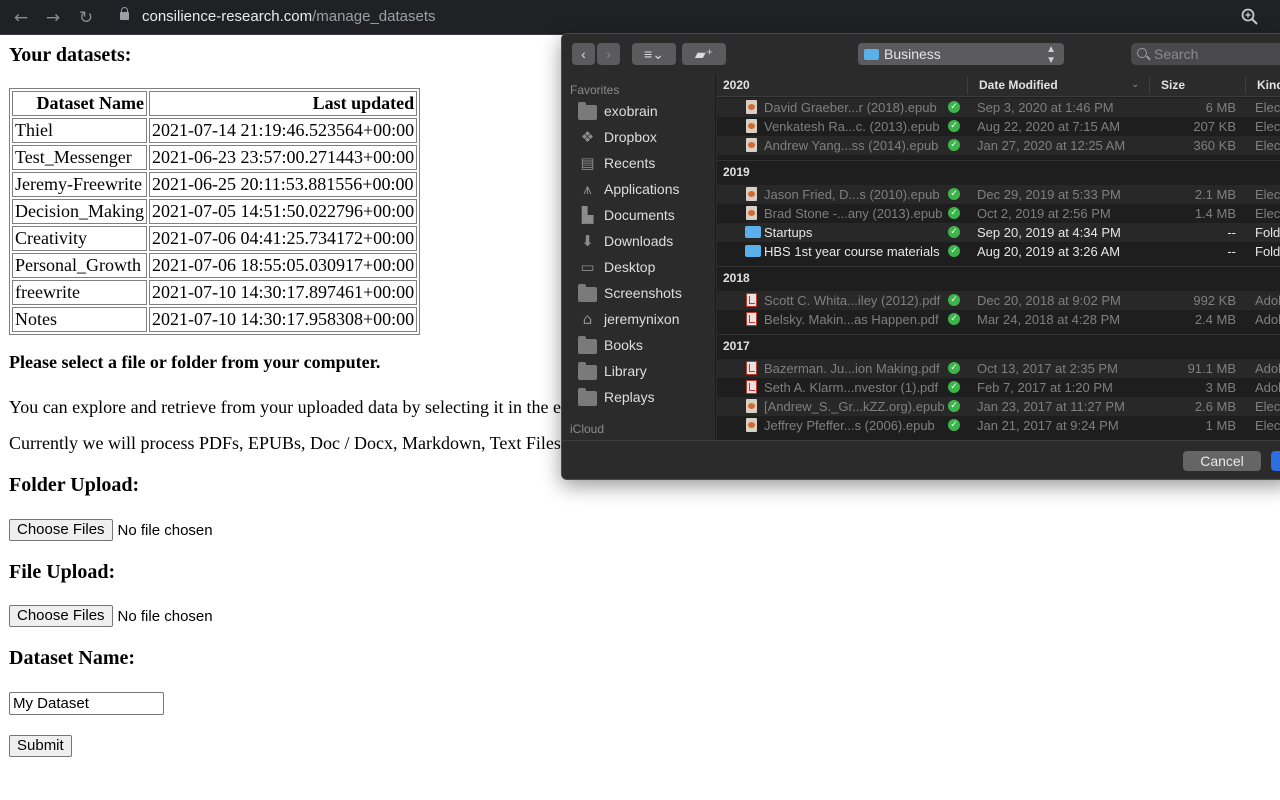  I want to click on file-size: 3 MB, so click(1220, 387).